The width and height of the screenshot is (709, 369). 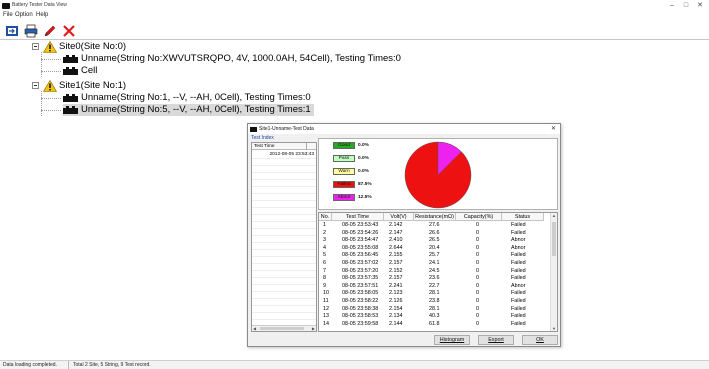 What do you see at coordinates (93, 85) in the screenshot?
I see `tree-label-site1: Site1(Site No:1)` at bounding box center [93, 85].